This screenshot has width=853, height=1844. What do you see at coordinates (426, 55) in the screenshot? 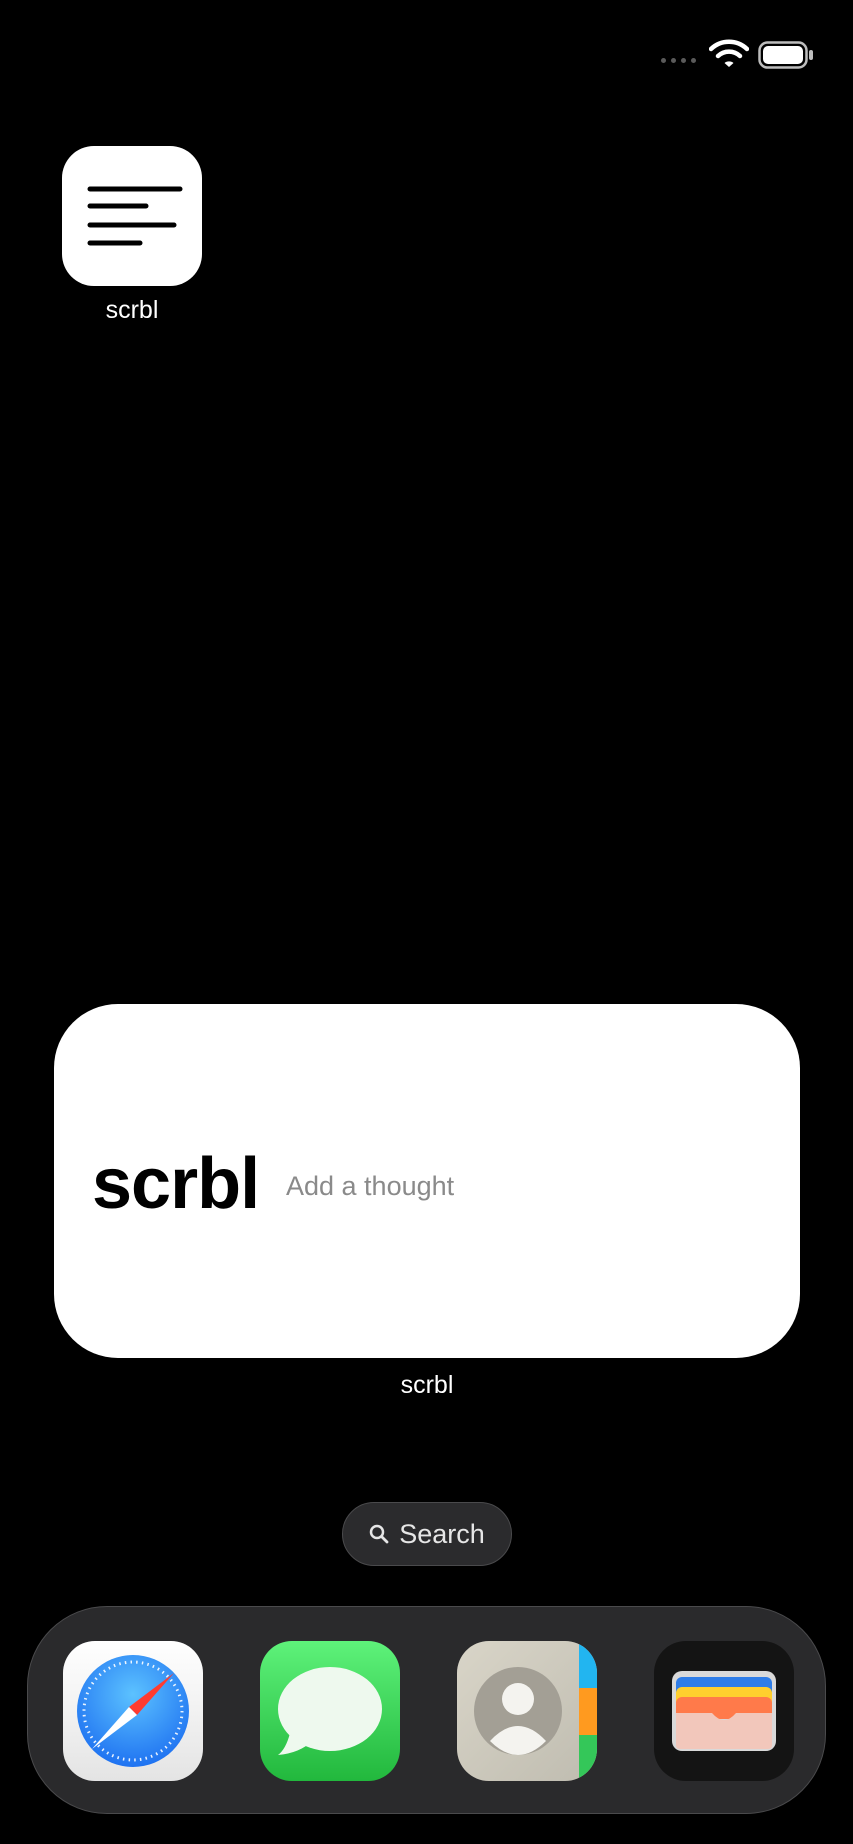
I see `status-bar` at bounding box center [426, 55].